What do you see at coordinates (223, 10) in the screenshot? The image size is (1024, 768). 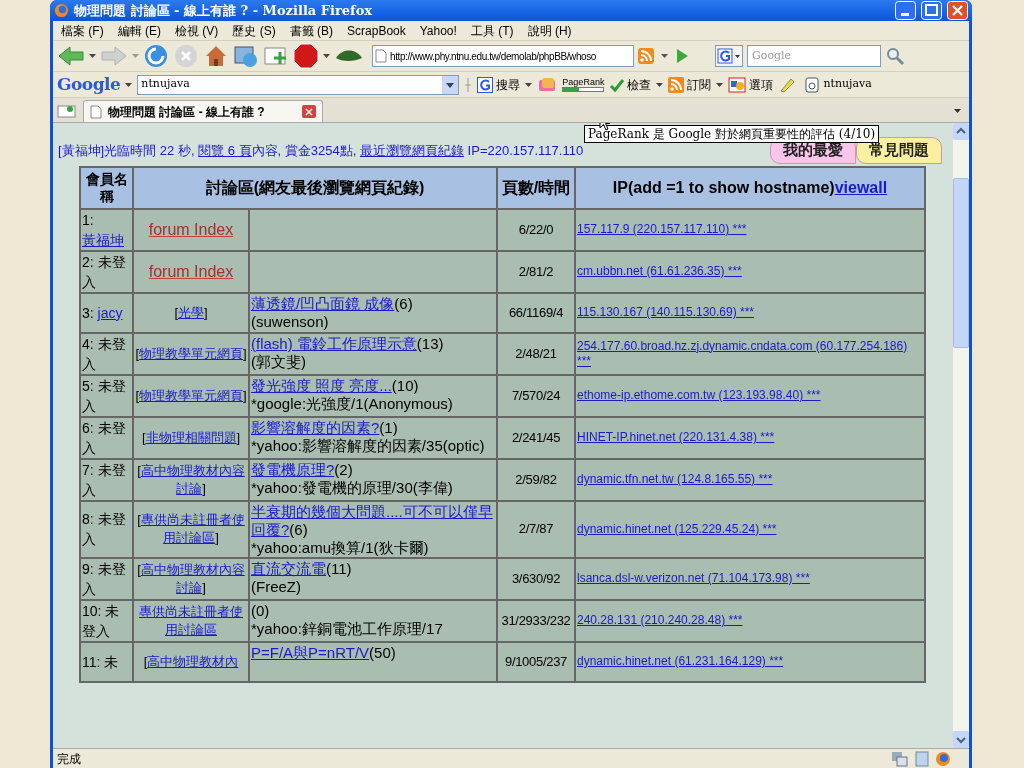 I see `window-title: 物理問題 討論區 - 線上有誰 ? - Mozilla Firefox` at bounding box center [223, 10].